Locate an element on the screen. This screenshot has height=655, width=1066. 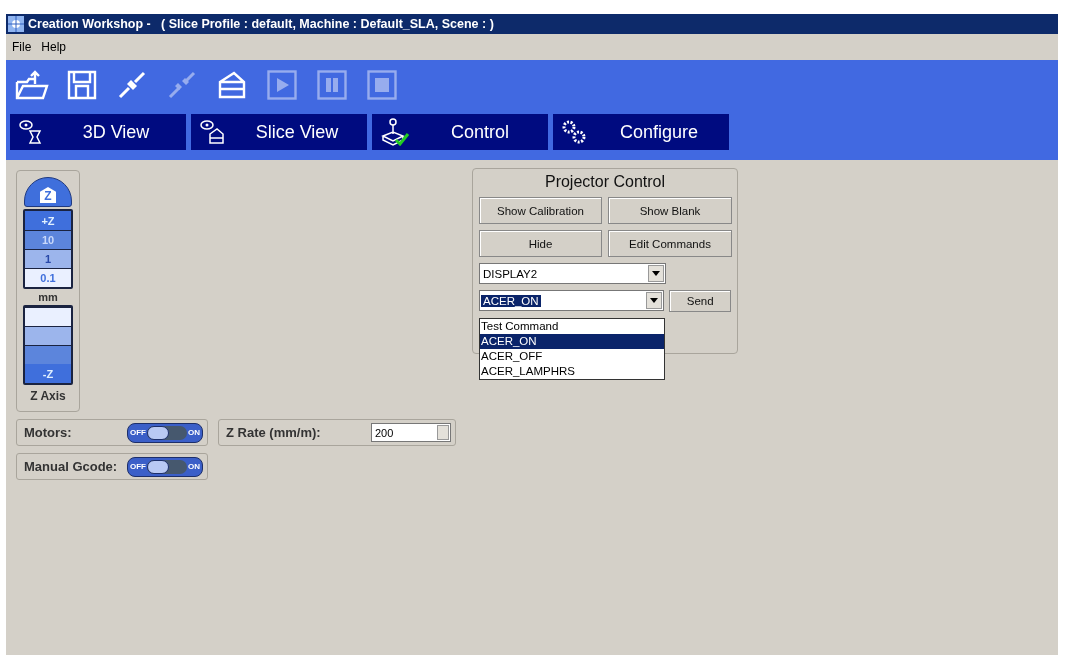
command-button: Hide is located at coordinates (540, 243).